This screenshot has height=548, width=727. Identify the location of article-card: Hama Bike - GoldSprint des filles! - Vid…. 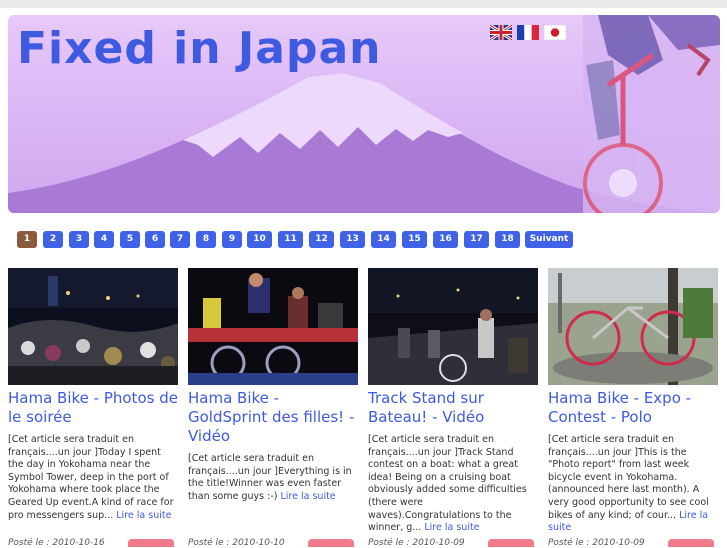
(273, 408).